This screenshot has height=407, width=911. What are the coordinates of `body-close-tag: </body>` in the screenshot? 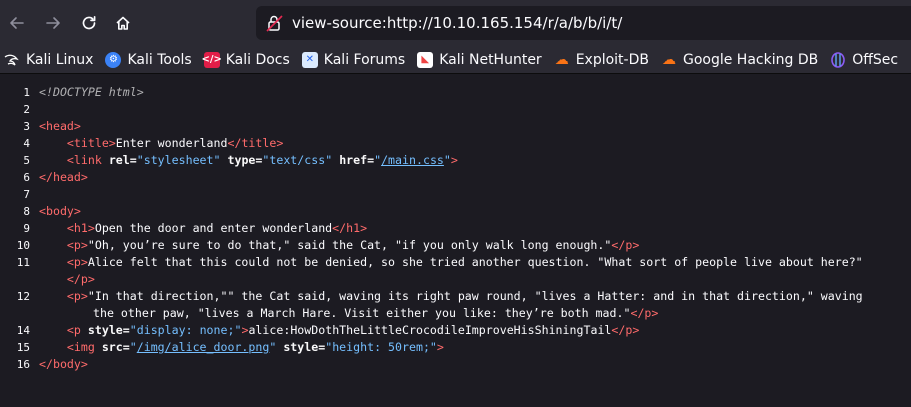 It's located at (63, 364).